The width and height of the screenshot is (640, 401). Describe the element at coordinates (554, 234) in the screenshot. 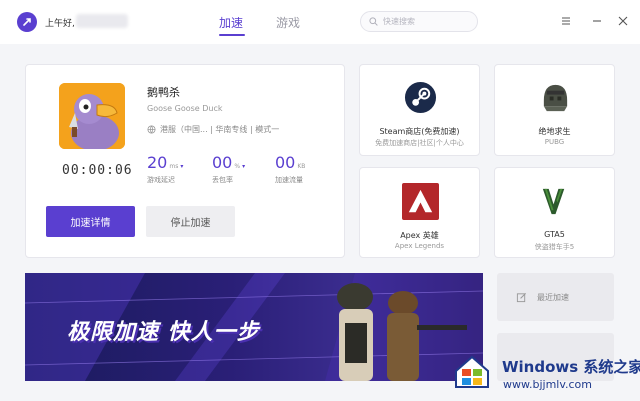

I see `gta5-title: GTA5` at that location.